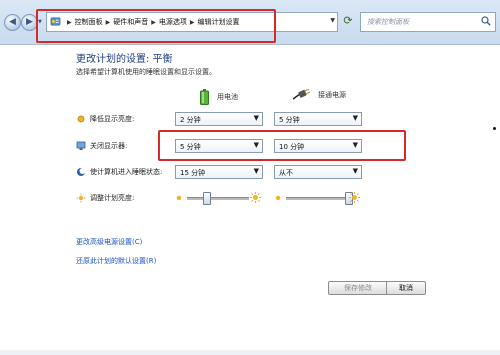 This screenshot has height=355, width=500. Describe the element at coordinates (292, 147) in the screenshot. I see `selected-value: 10 分钟` at that location.